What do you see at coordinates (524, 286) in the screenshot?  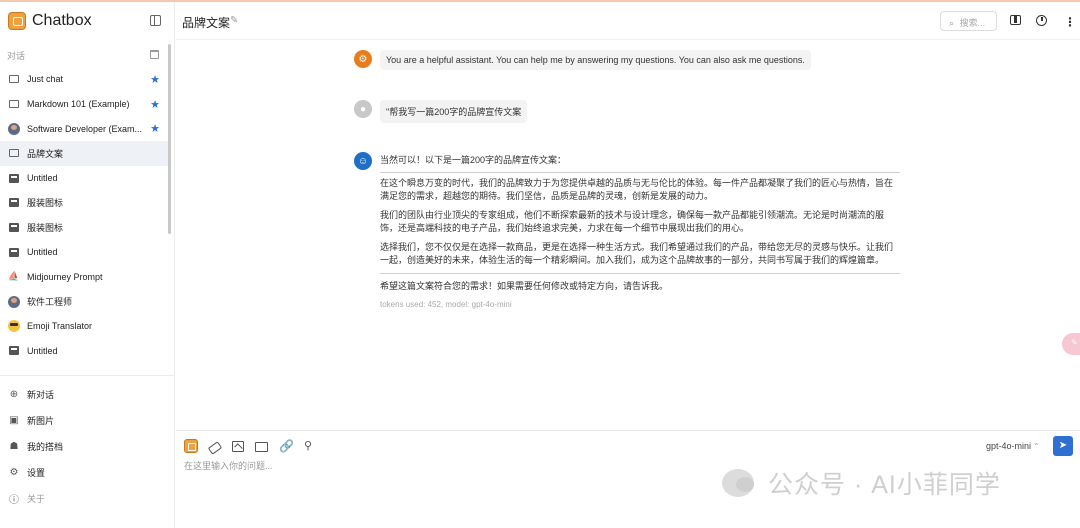 I see `assistant-outro: 希望这篇文案符合您的需求！如果需要任何修改或特定方向，请告诉我。` at bounding box center [524, 286].